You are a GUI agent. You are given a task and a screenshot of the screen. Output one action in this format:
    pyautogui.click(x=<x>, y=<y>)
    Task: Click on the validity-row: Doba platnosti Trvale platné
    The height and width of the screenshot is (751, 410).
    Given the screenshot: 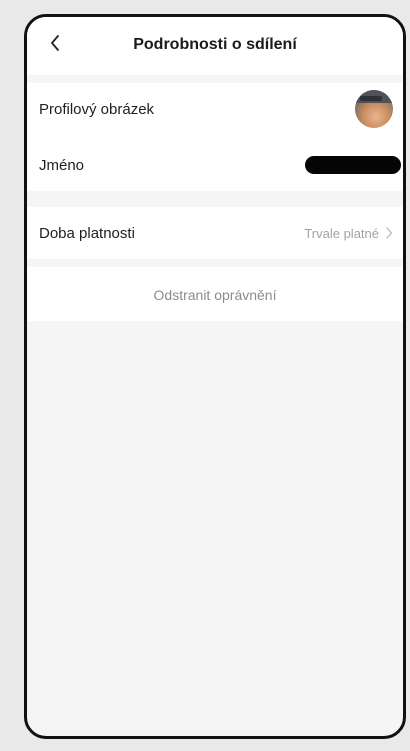 What is the action you would take?
    pyautogui.click(x=215, y=233)
    